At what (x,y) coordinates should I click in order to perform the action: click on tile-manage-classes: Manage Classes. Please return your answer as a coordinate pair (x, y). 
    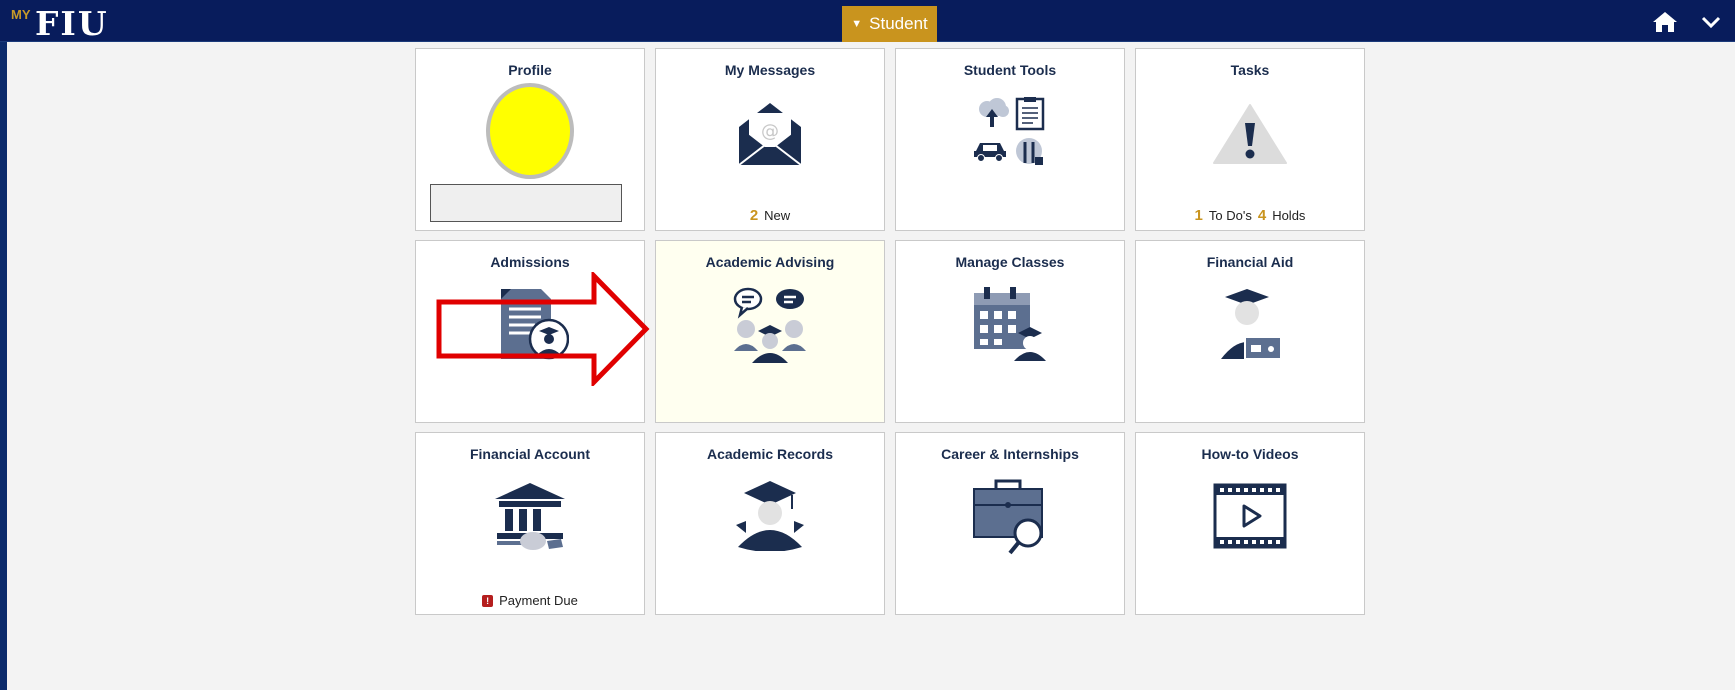
    Looking at the image, I should click on (1010, 331).